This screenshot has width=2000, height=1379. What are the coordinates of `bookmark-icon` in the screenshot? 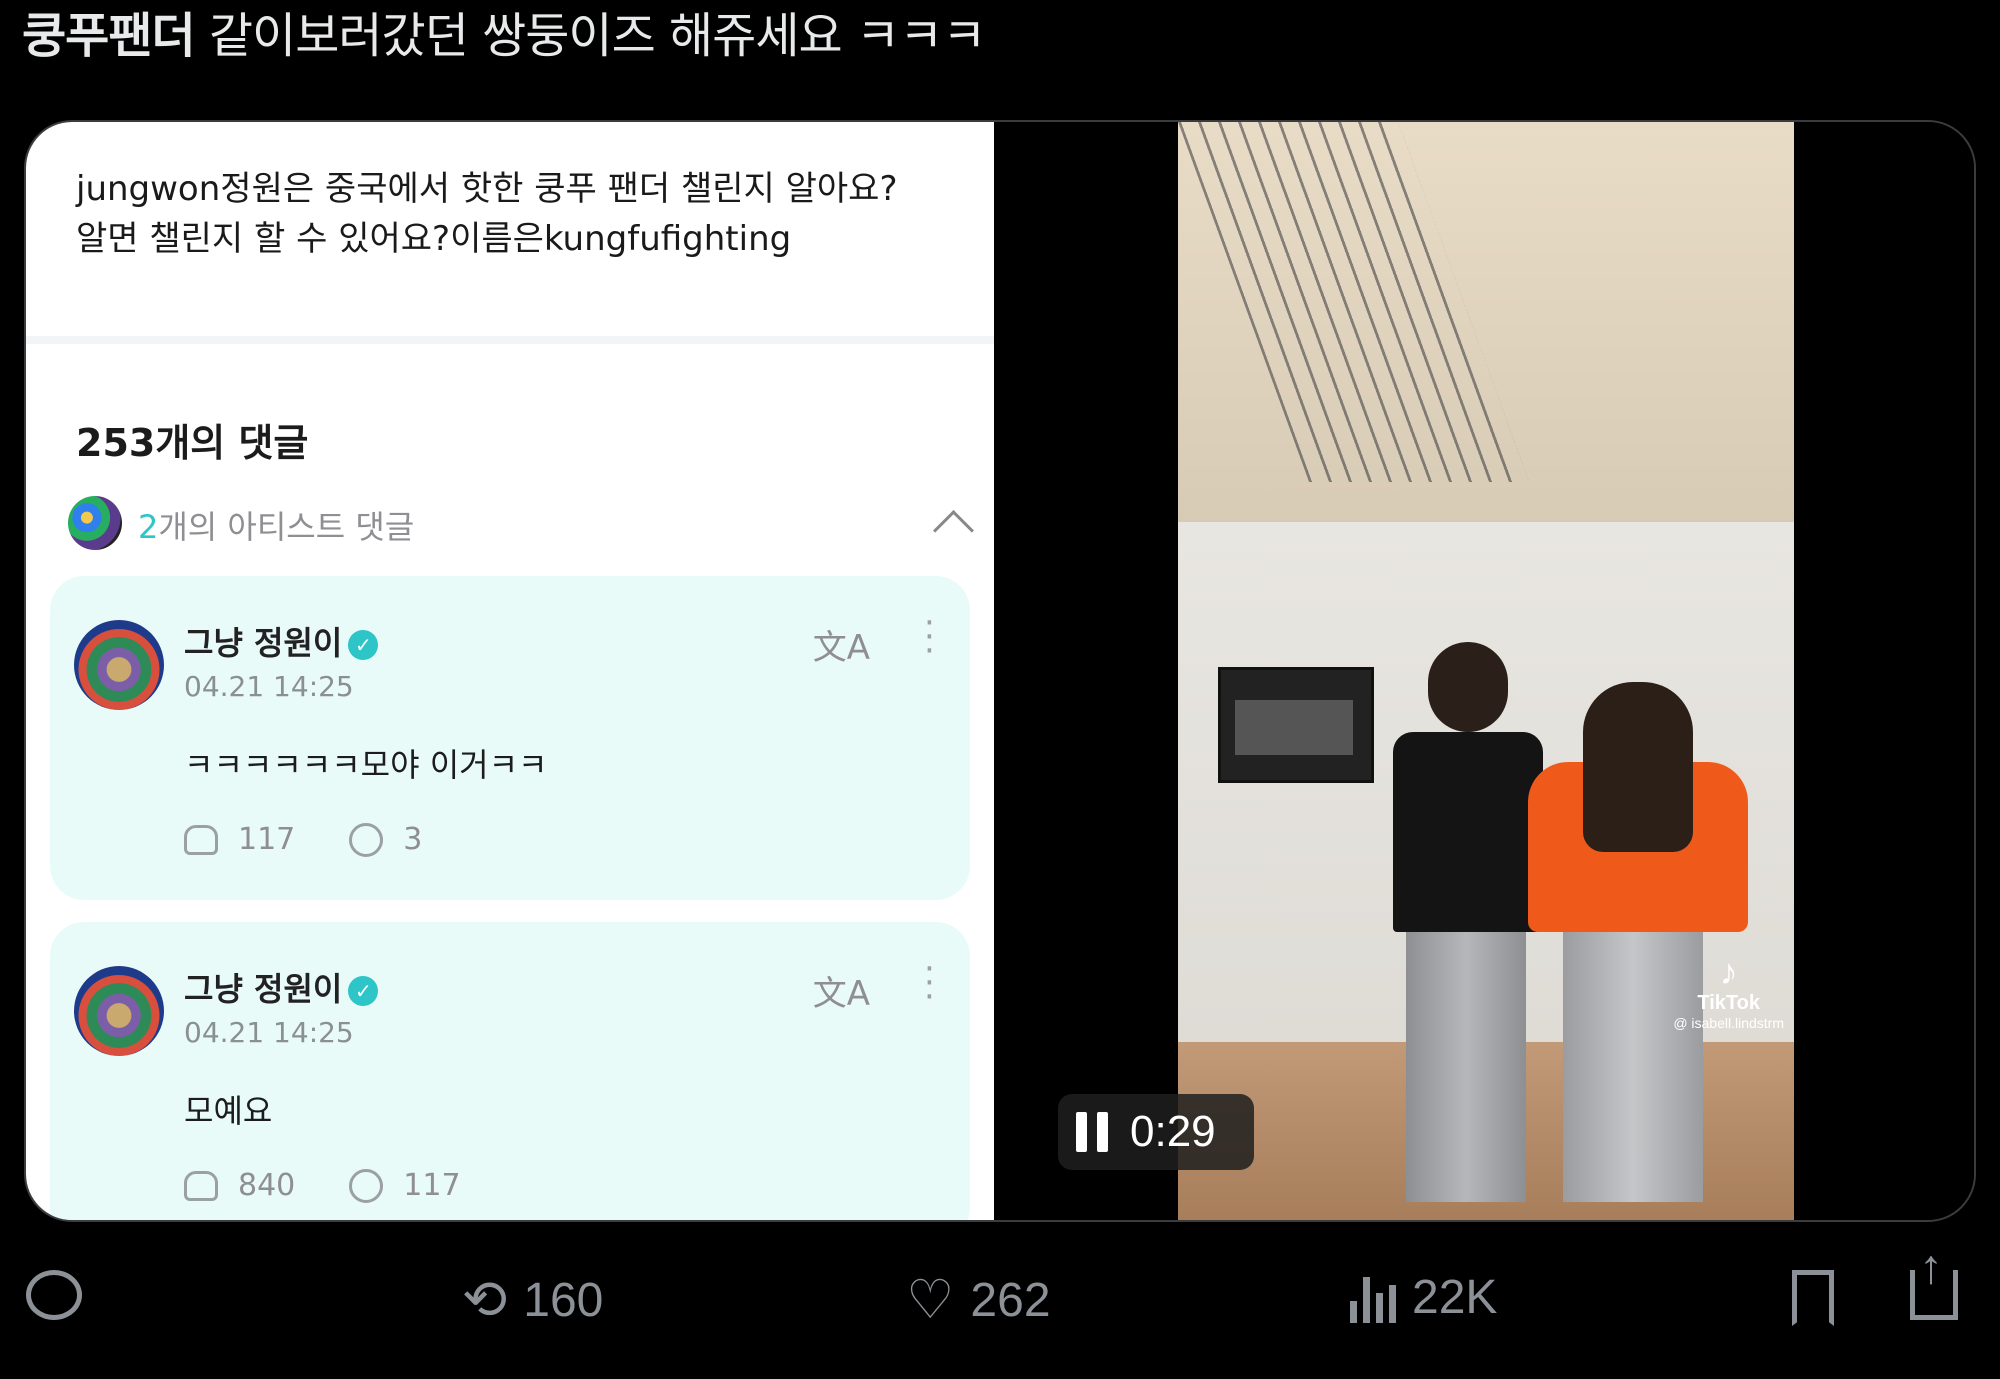 It's located at (1813, 1298).